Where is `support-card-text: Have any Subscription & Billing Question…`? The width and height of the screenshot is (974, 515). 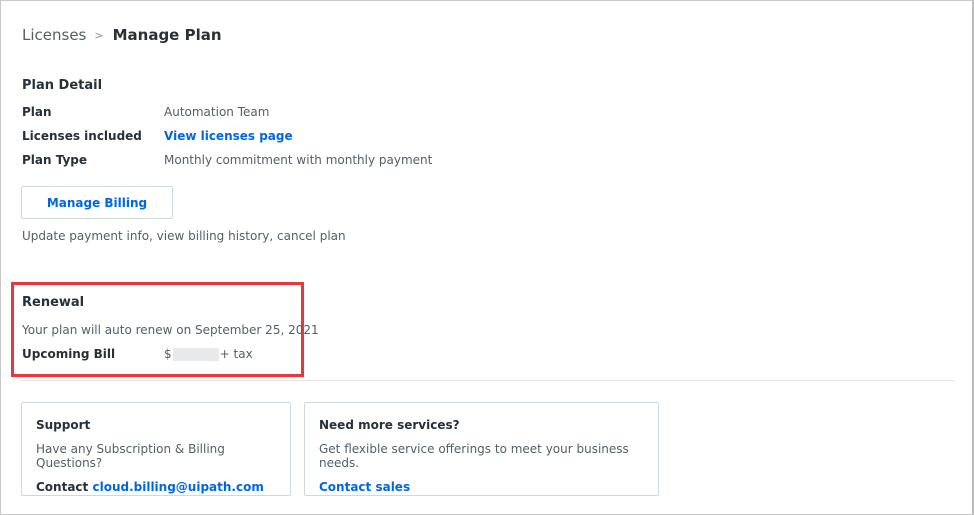
support-card-text: Have any Subscription & Billing Question… is located at coordinates (130, 456).